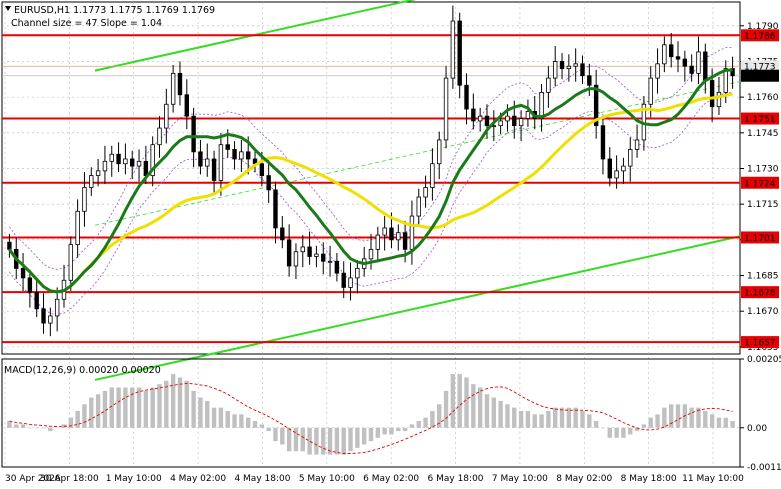 The image size is (781, 489). Describe the element at coordinates (649, 479) in the screenshot. I see `time-tick-label: 8 May 18:00` at that location.